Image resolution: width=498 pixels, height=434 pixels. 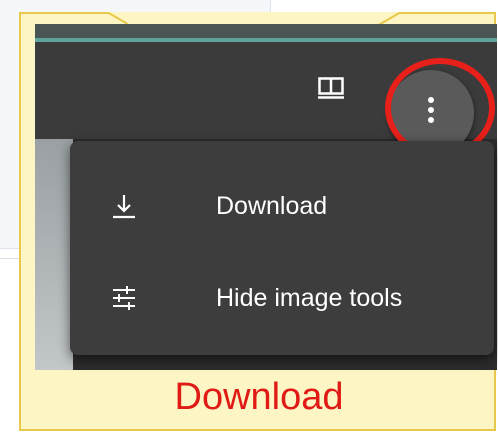 I want to click on menu-item-hide-image-tools: Hide image tools, so click(x=282, y=298).